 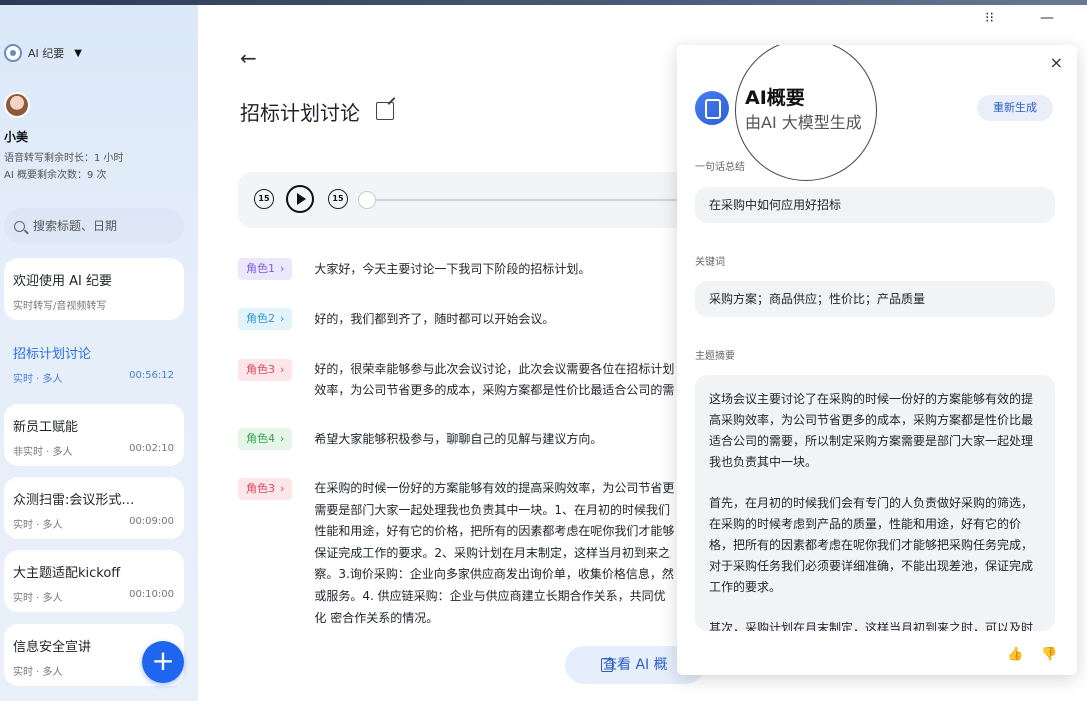 I want to click on app-brand-menu: AI 纪要 ▼, so click(x=43, y=53).